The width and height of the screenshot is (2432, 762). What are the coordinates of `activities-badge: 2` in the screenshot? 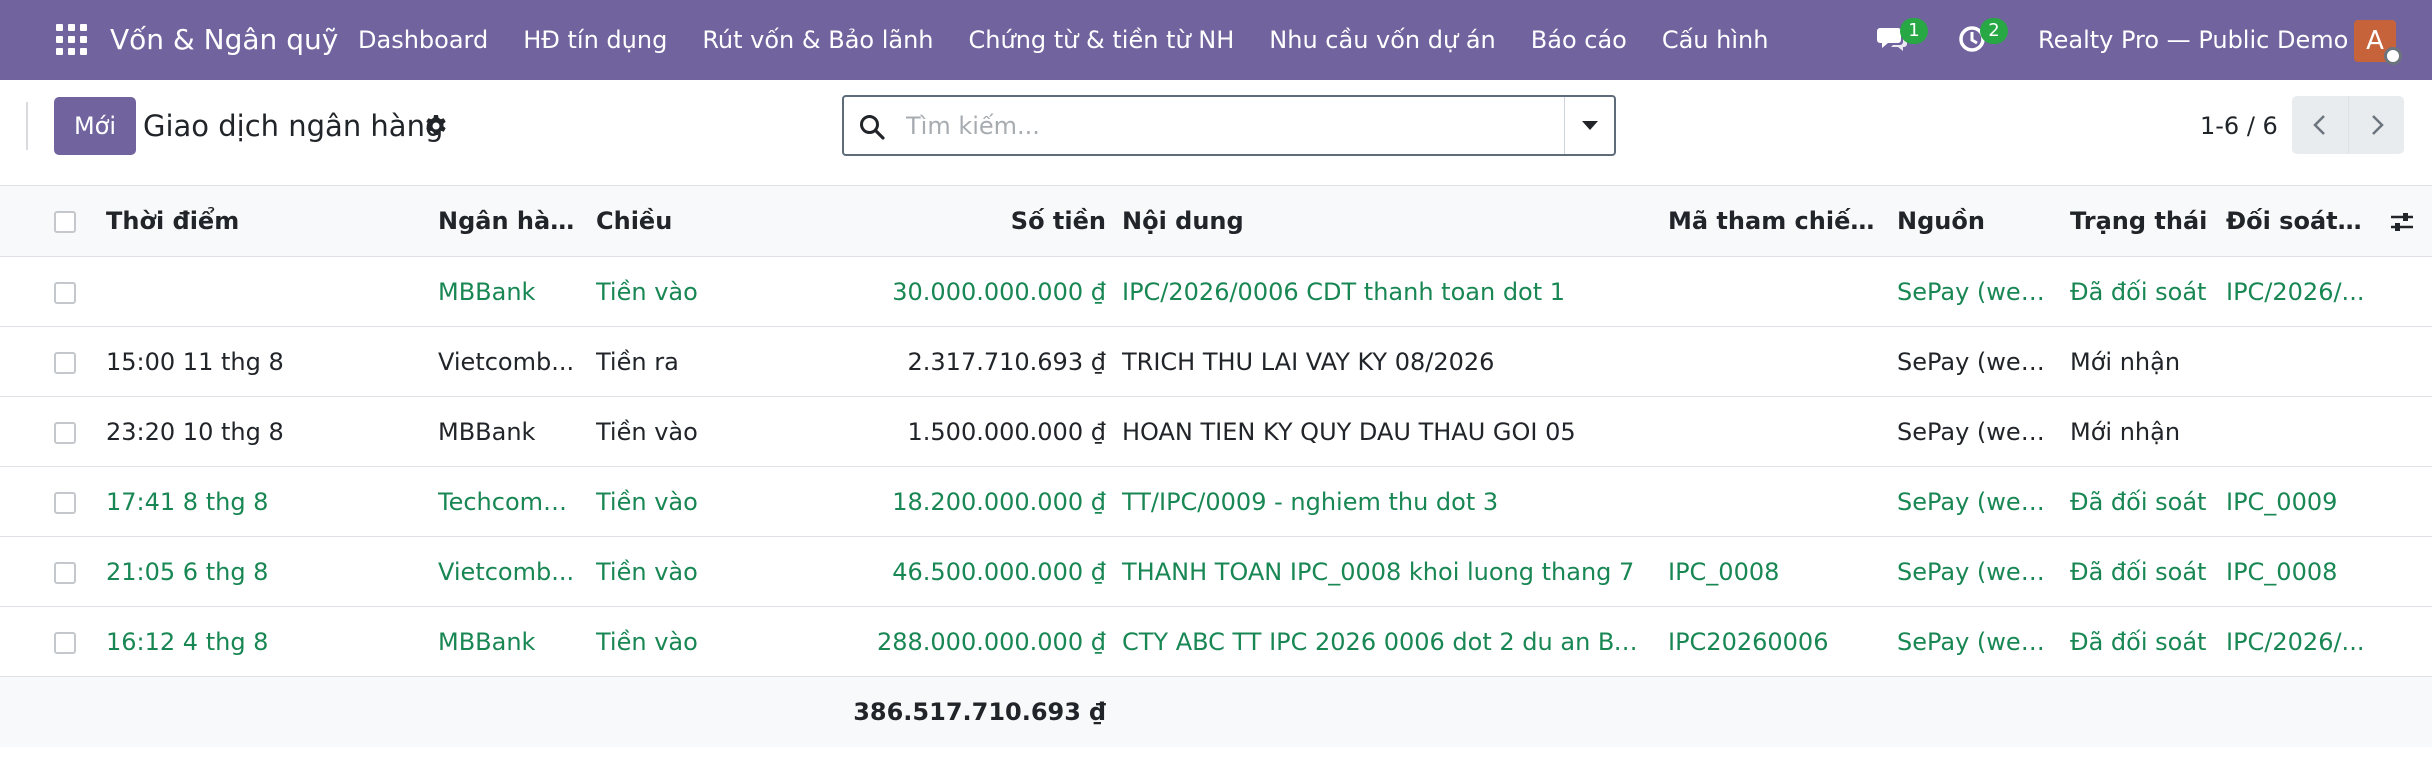 It's located at (1994, 31).